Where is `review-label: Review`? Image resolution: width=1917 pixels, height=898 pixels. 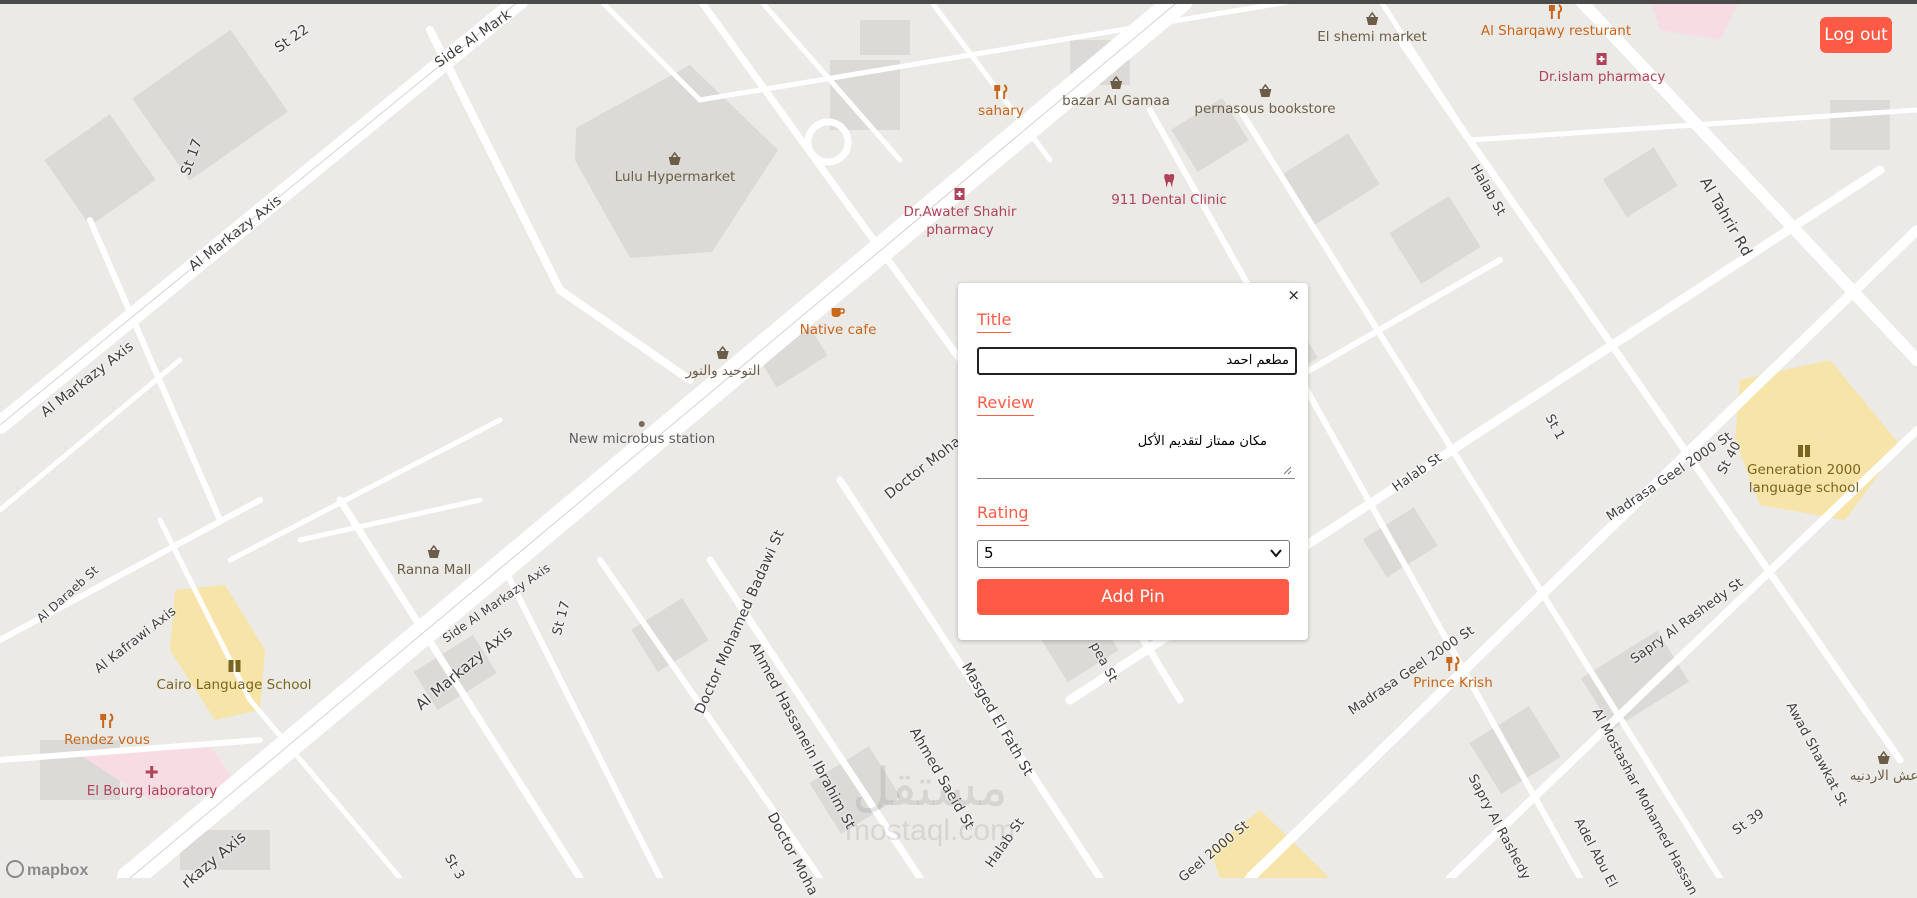 review-label: Review is located at coordinates (1006, 404).